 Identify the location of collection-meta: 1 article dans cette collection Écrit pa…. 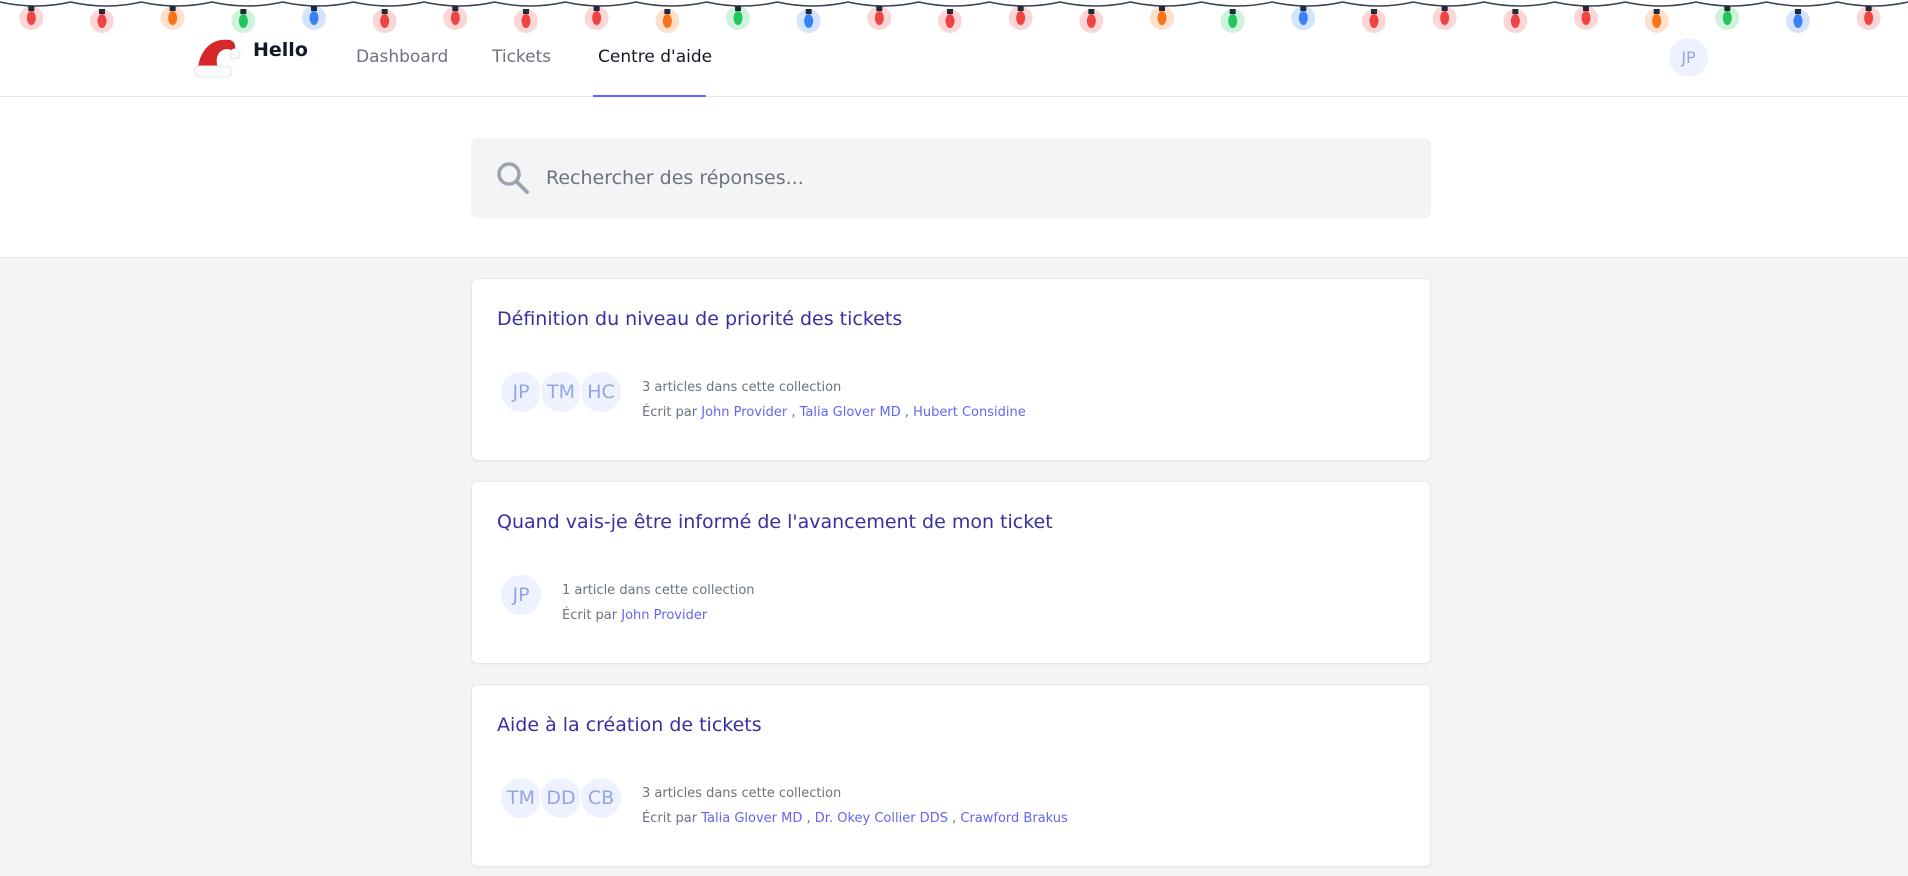
(658, 603).